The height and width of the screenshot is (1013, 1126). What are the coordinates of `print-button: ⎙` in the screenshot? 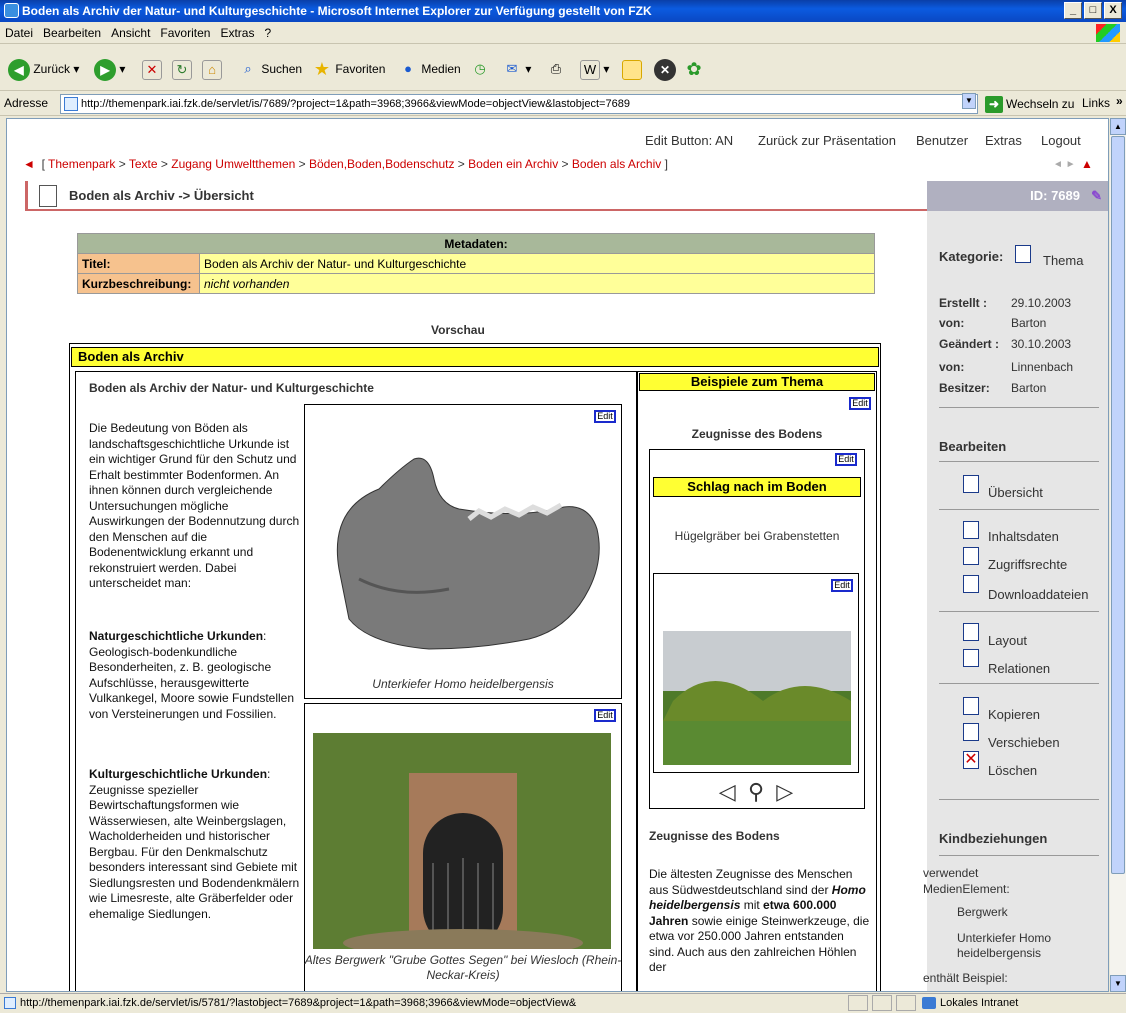 It's located at (556, 69).